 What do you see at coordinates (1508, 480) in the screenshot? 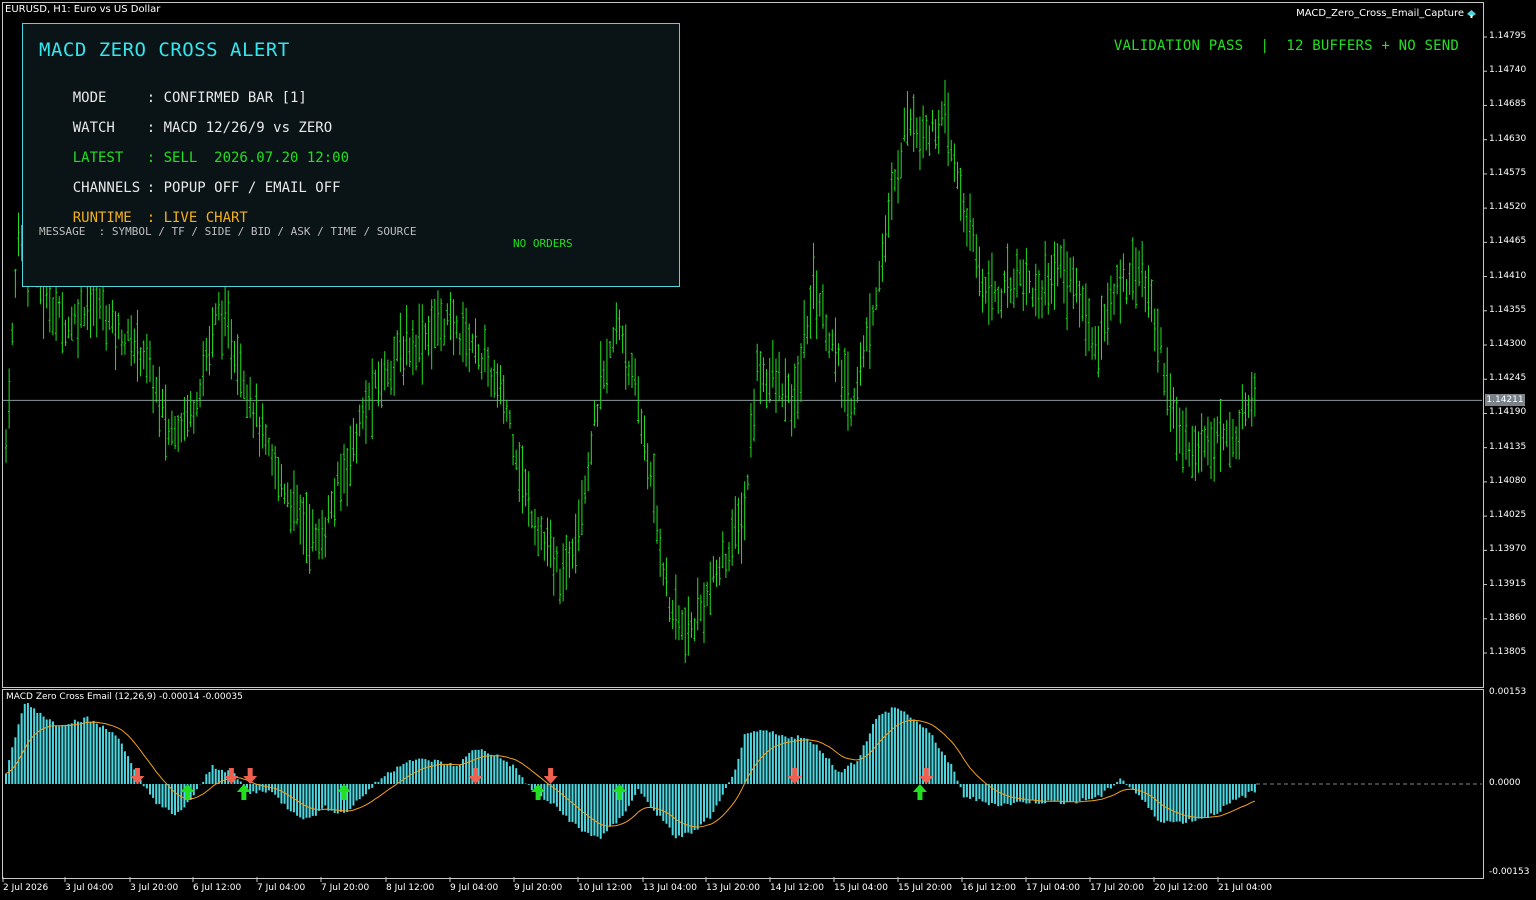
I see `price-axis-label: 1.14080` at bounding box center [1508, 480].